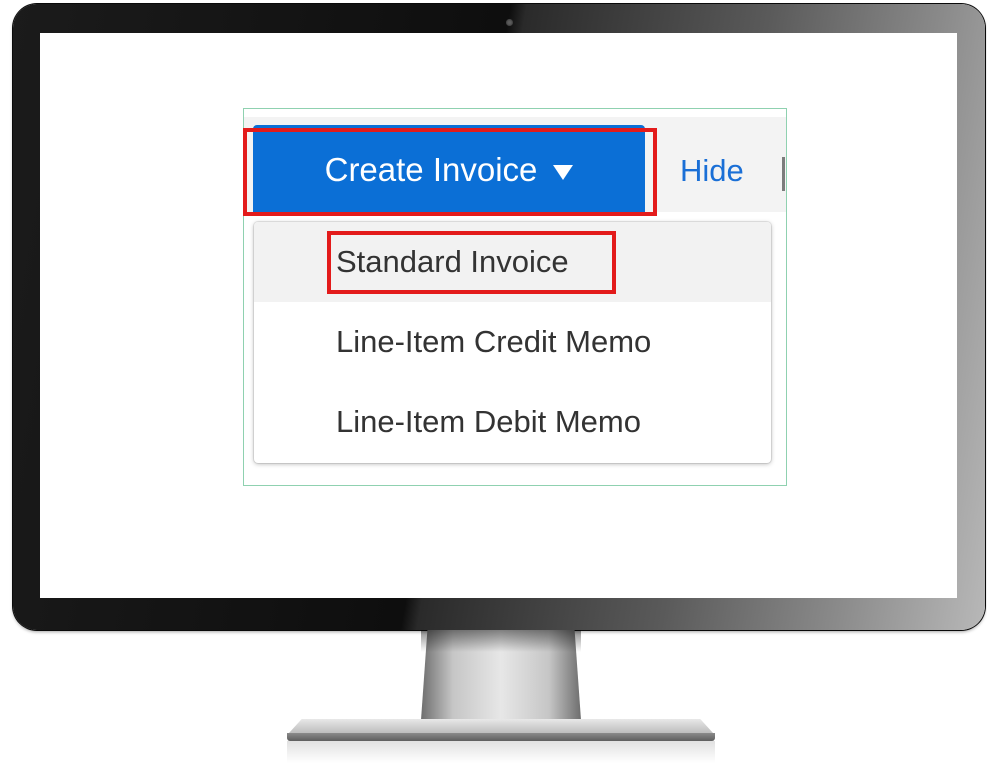  I want to click on caret-down-icon, so click(563, 172).